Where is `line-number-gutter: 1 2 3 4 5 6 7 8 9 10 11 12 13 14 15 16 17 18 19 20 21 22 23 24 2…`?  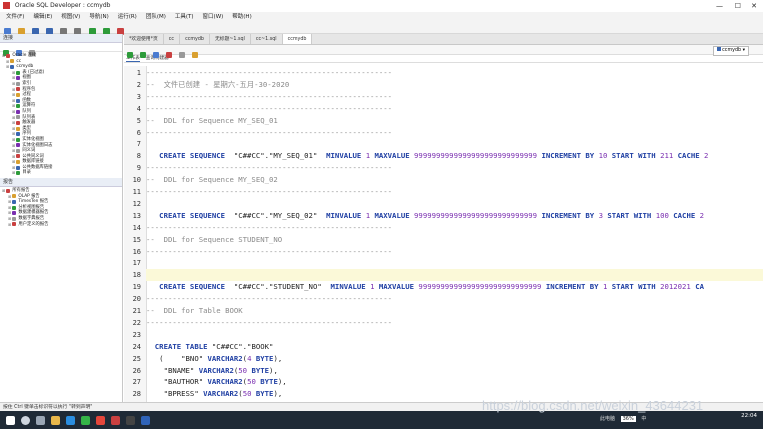
line-number-gutter: 1 2 3 4 5 6 7 8 9 10 11 12 13 14 15 16 17 18 19 20 21 22 23 24 2… is located at coordinates (135, 234).